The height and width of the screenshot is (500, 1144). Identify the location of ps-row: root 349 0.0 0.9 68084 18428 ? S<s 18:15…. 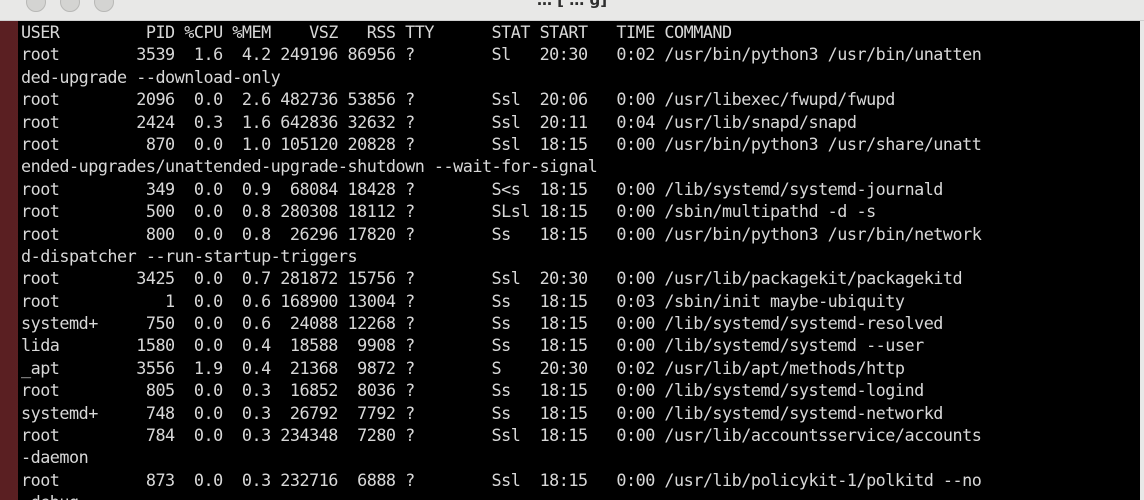
(482, 188).